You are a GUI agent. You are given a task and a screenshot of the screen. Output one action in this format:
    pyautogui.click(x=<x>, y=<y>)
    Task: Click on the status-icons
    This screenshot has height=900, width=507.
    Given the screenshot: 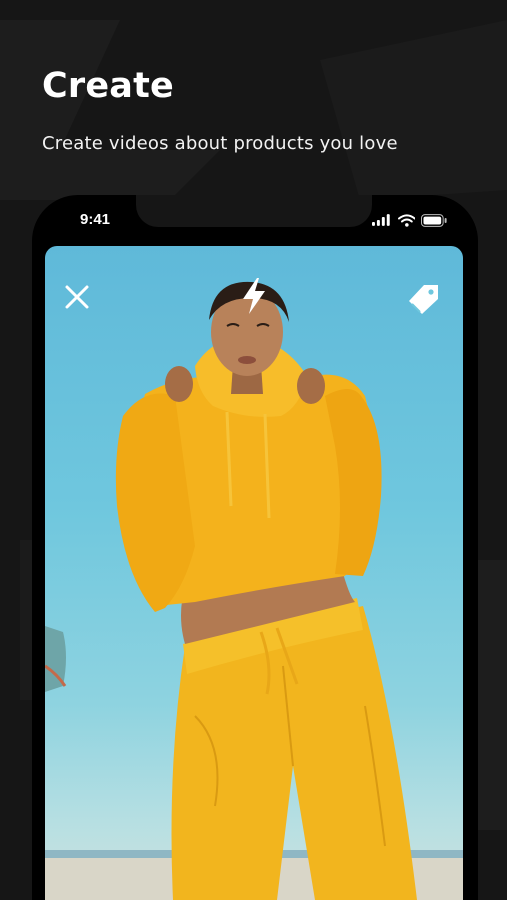 What is the action you would take?
    pyautogui.click(x=410, y=220)
    